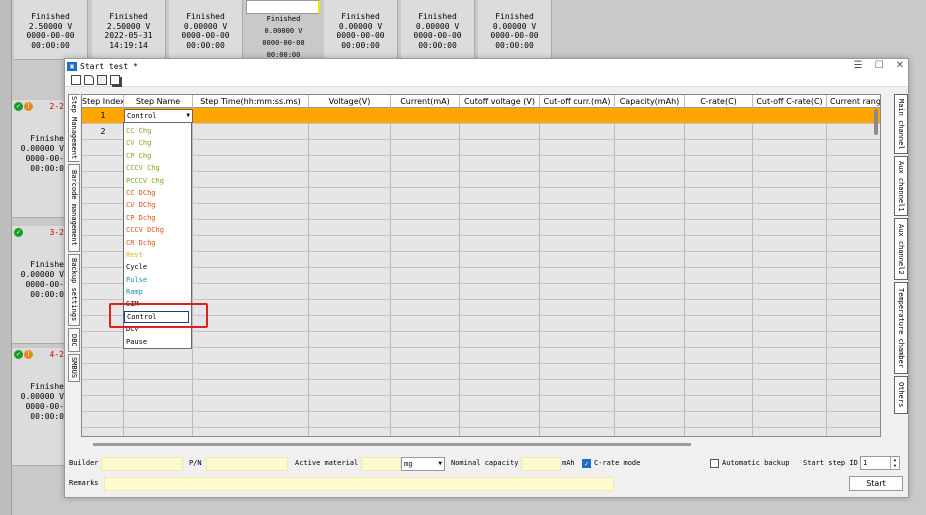 The width and height of the screenshot is (926, 515). I want to click on crate-mode-checkbox: ✓, so click(586, 463).